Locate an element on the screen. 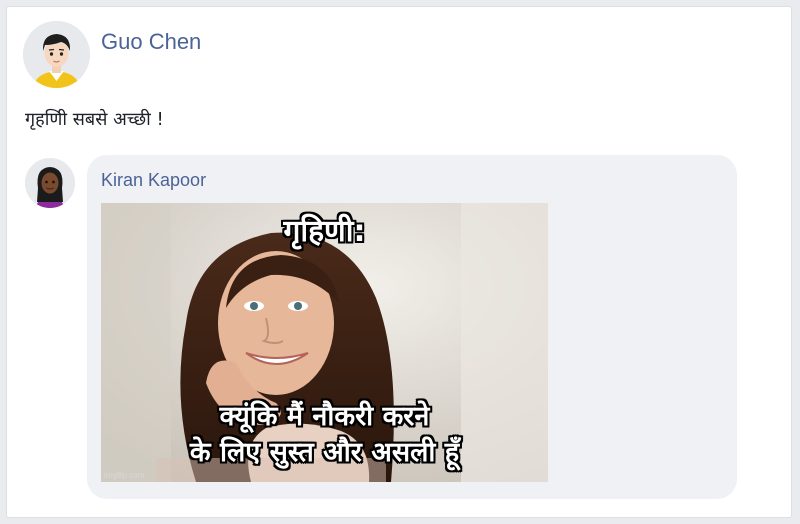  imgflip-watermark: imgflip.com is located at coordinates (124, 475).